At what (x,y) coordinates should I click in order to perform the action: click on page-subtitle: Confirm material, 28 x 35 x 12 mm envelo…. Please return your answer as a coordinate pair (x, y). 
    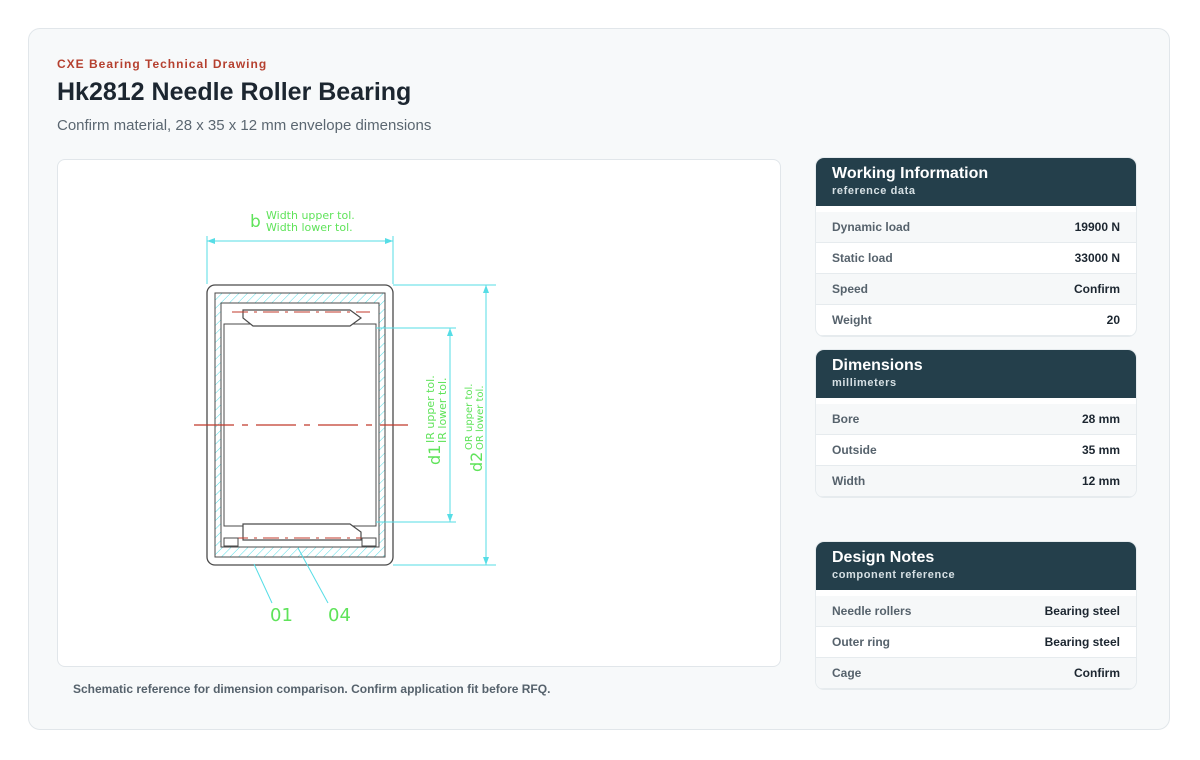
    Looking at the image, I should click on (244, 125).